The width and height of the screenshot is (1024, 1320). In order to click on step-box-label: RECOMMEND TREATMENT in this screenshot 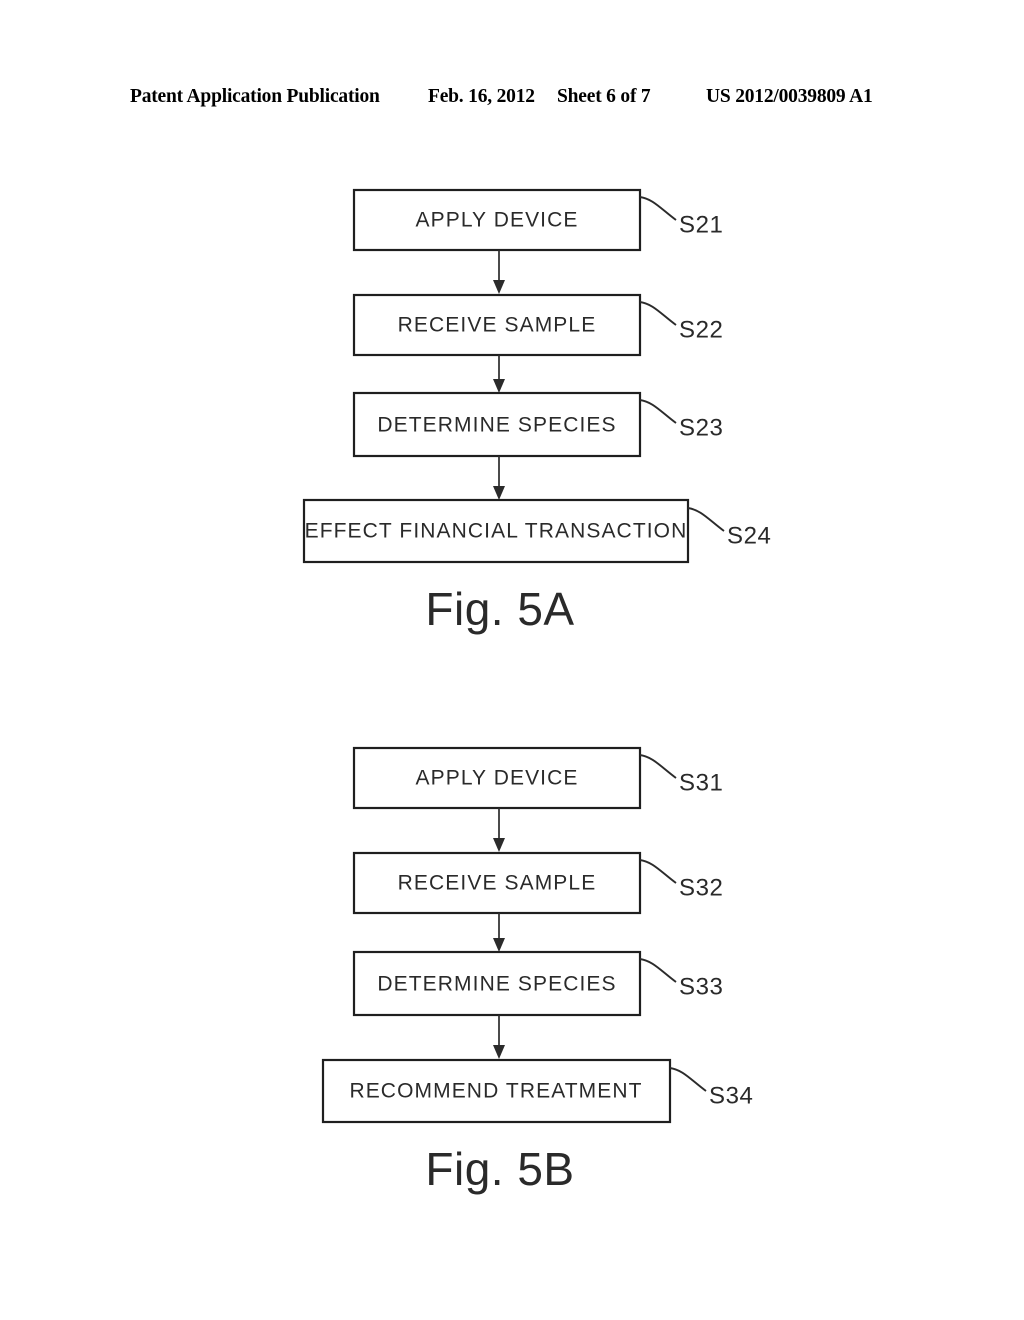, I will do `click(495, 1091)`.